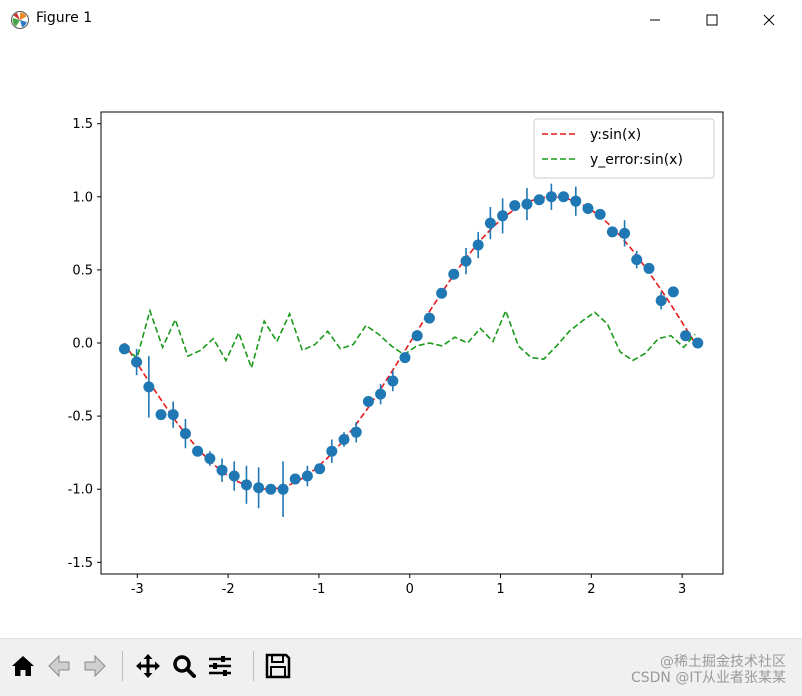 Image resolution: width=802 pixels, height=696 pixels. I want to click on y-tick-label: 1.5, so click(82, 124).